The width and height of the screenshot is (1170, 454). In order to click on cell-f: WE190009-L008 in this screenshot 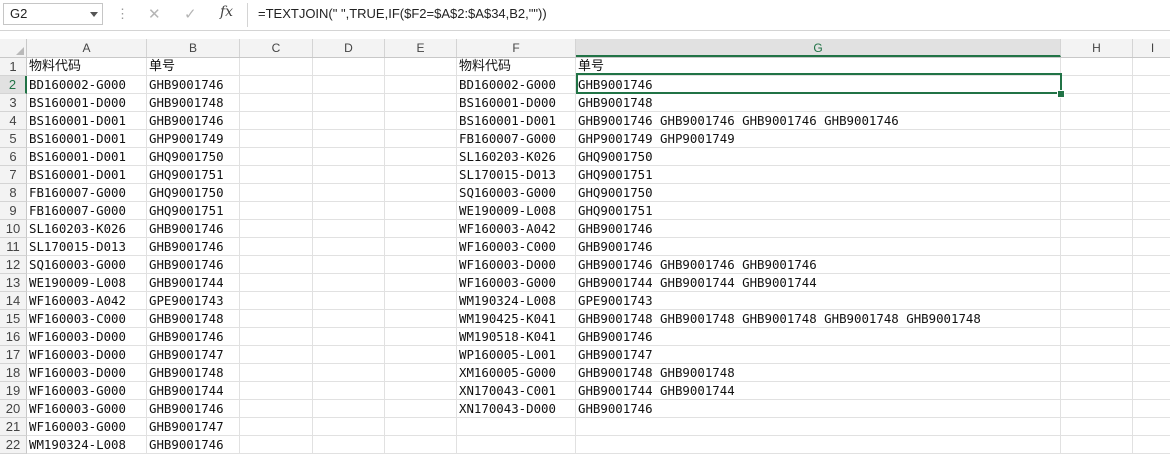, I will do `click(516, 211)`.